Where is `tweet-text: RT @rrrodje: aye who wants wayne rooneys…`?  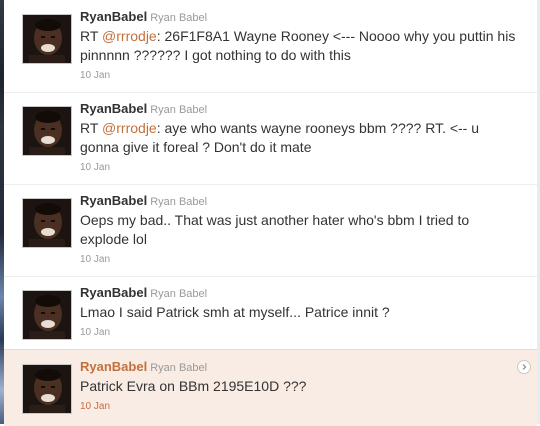 tweet-text: RT @rrrodje: aye who wants wayne rooneys… is located at coordinates (300, 138).